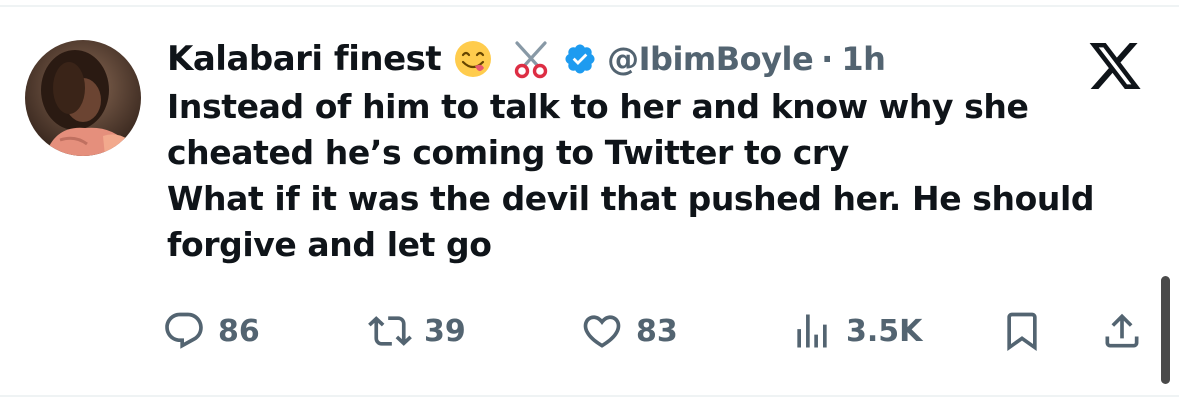 The image size is (1179, 401). Describe the element at coordinates (580, 59) in the screenshot. I see `verified-badge-icon` at that location.